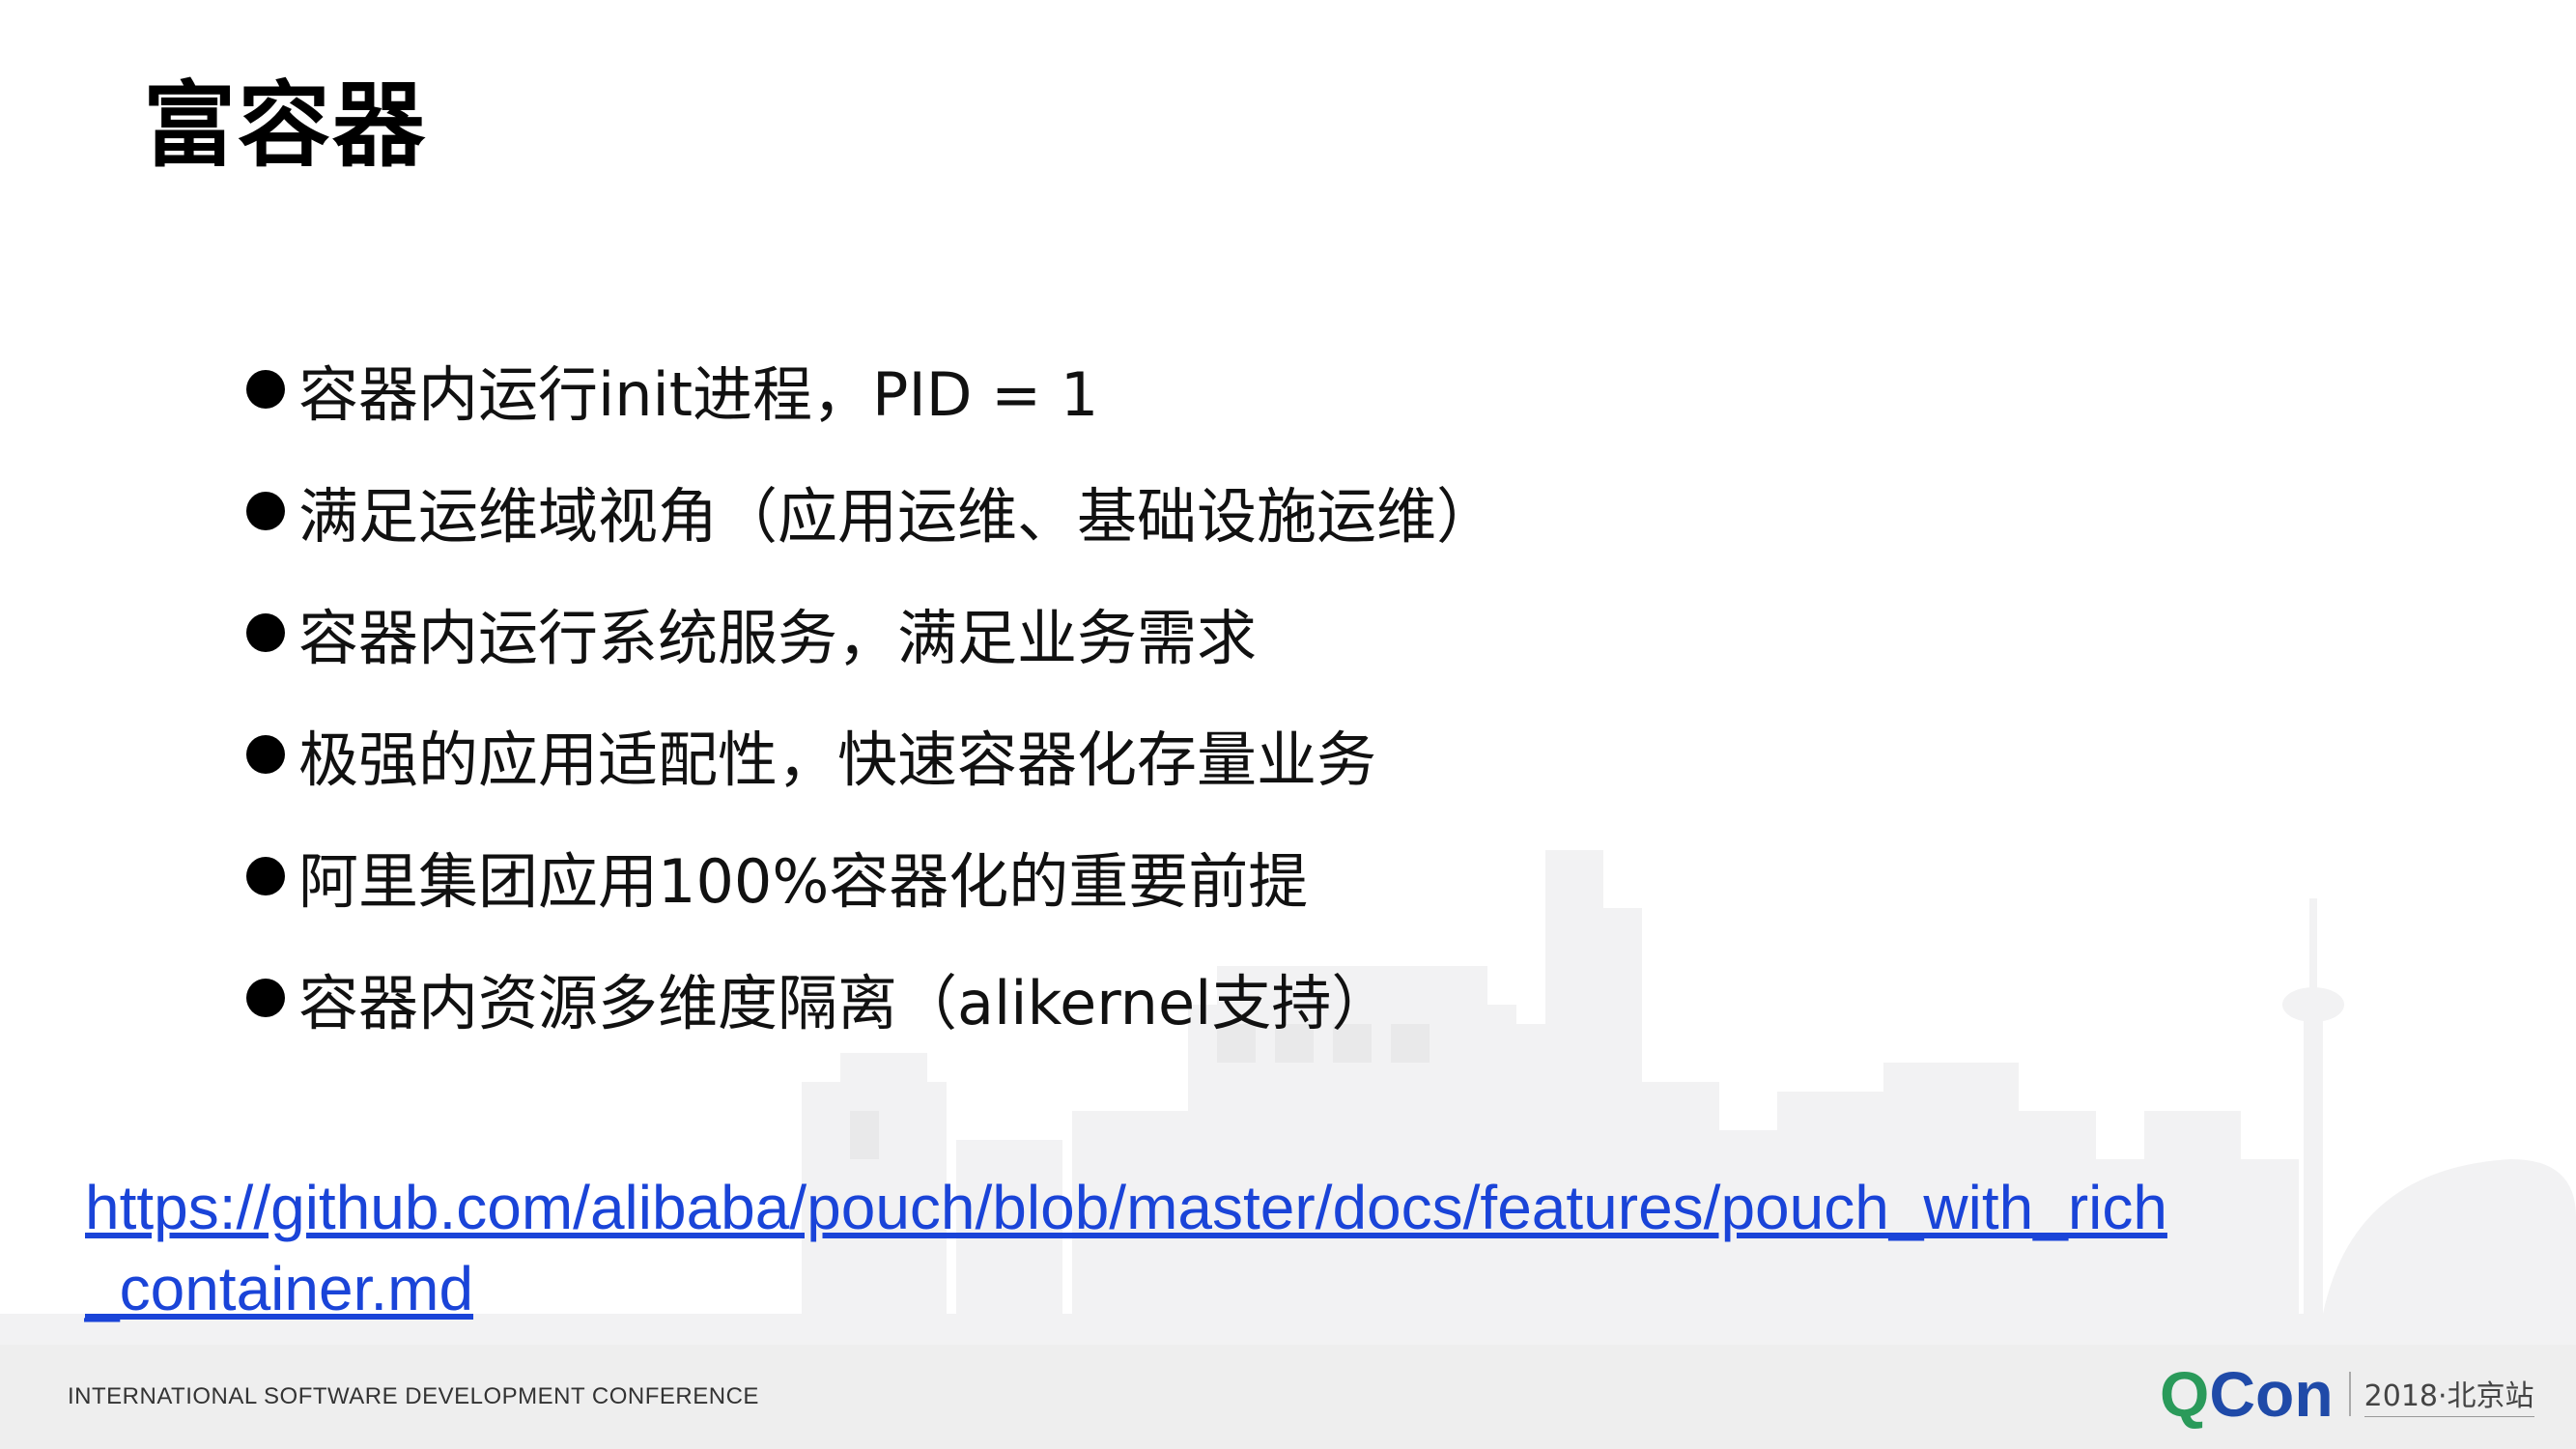  Describe the element at coordinates (2449, 1394) in the screenshot. I see `logo-edition: 2018·北京站` at that location.